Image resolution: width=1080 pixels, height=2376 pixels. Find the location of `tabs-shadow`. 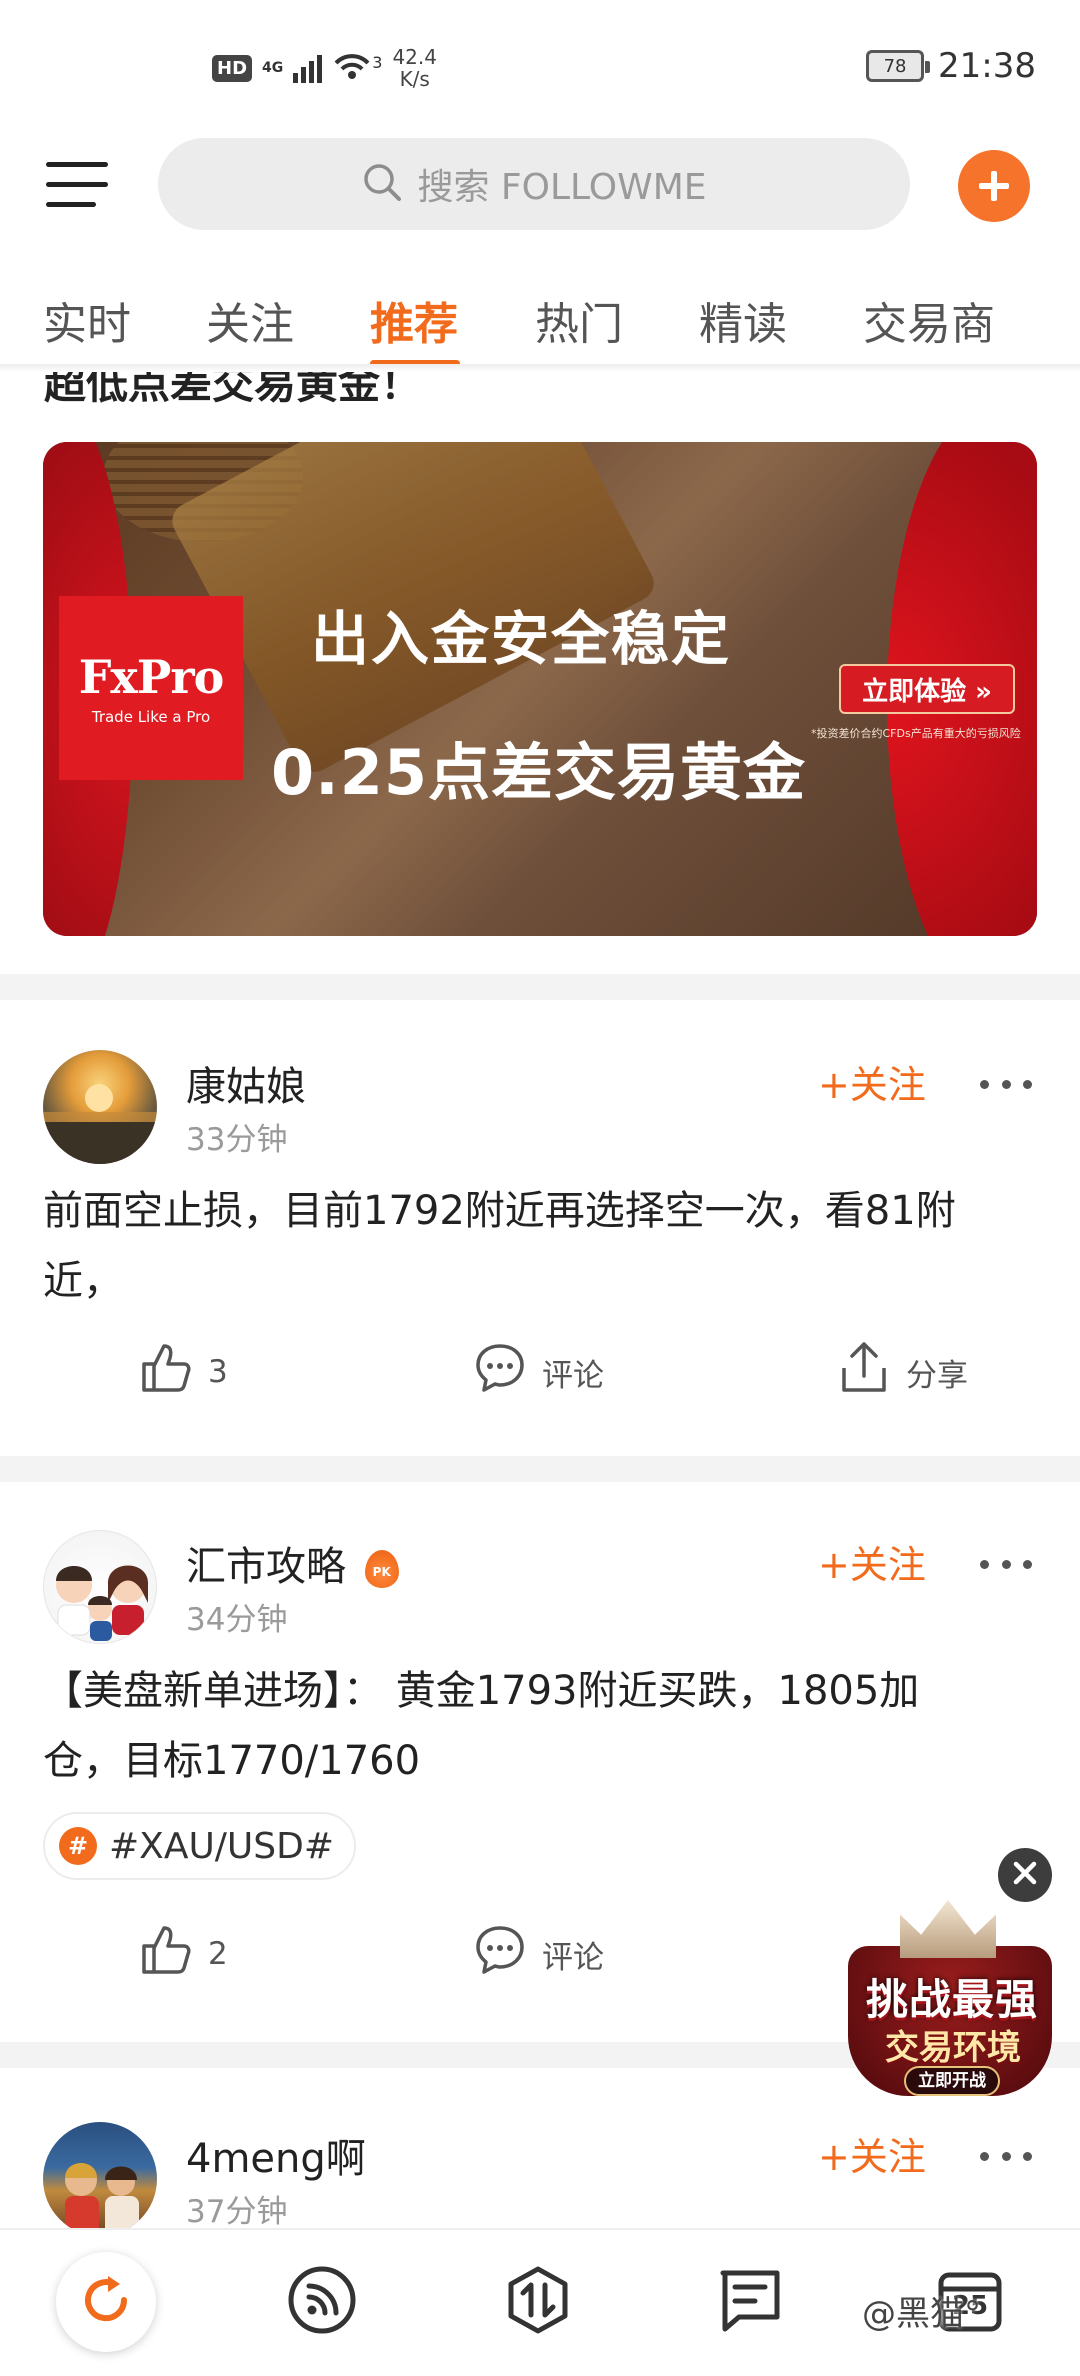

tabs-shadow is located at coordinates (540, 368).